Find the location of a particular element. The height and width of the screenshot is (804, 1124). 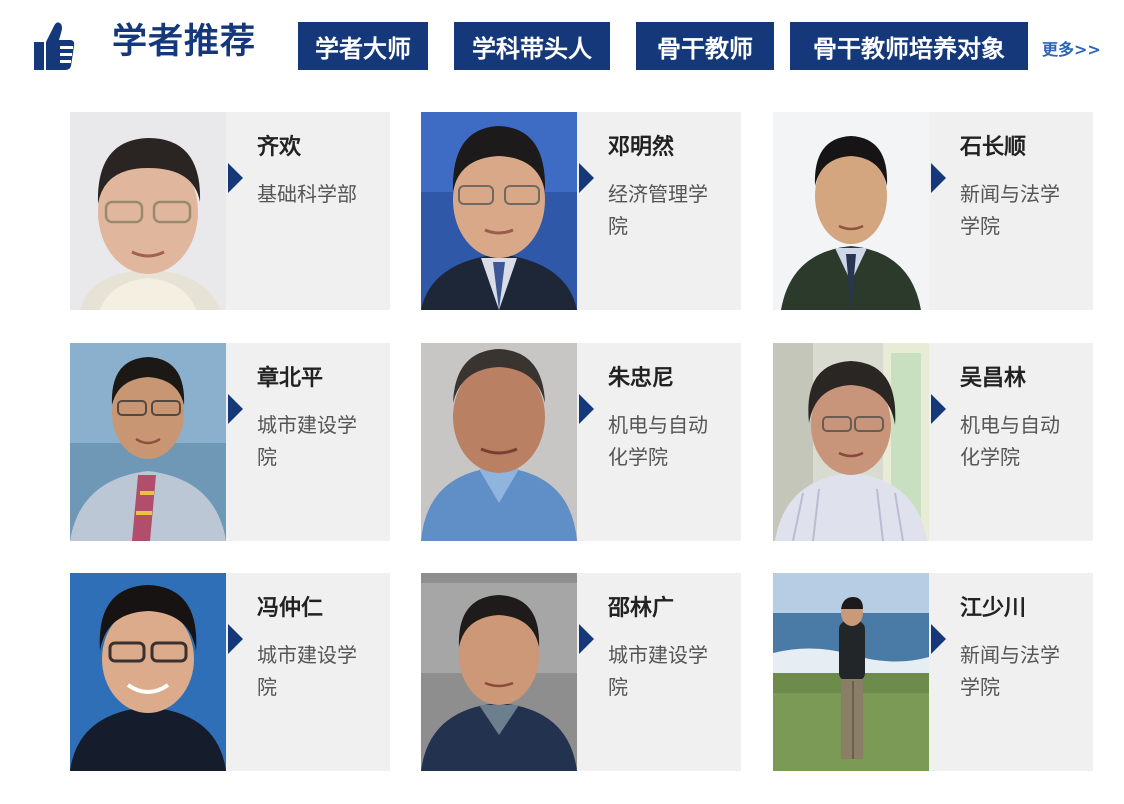

scholar-card: 江少川 新闻与法学学院 is located at coordinates (933, 672).